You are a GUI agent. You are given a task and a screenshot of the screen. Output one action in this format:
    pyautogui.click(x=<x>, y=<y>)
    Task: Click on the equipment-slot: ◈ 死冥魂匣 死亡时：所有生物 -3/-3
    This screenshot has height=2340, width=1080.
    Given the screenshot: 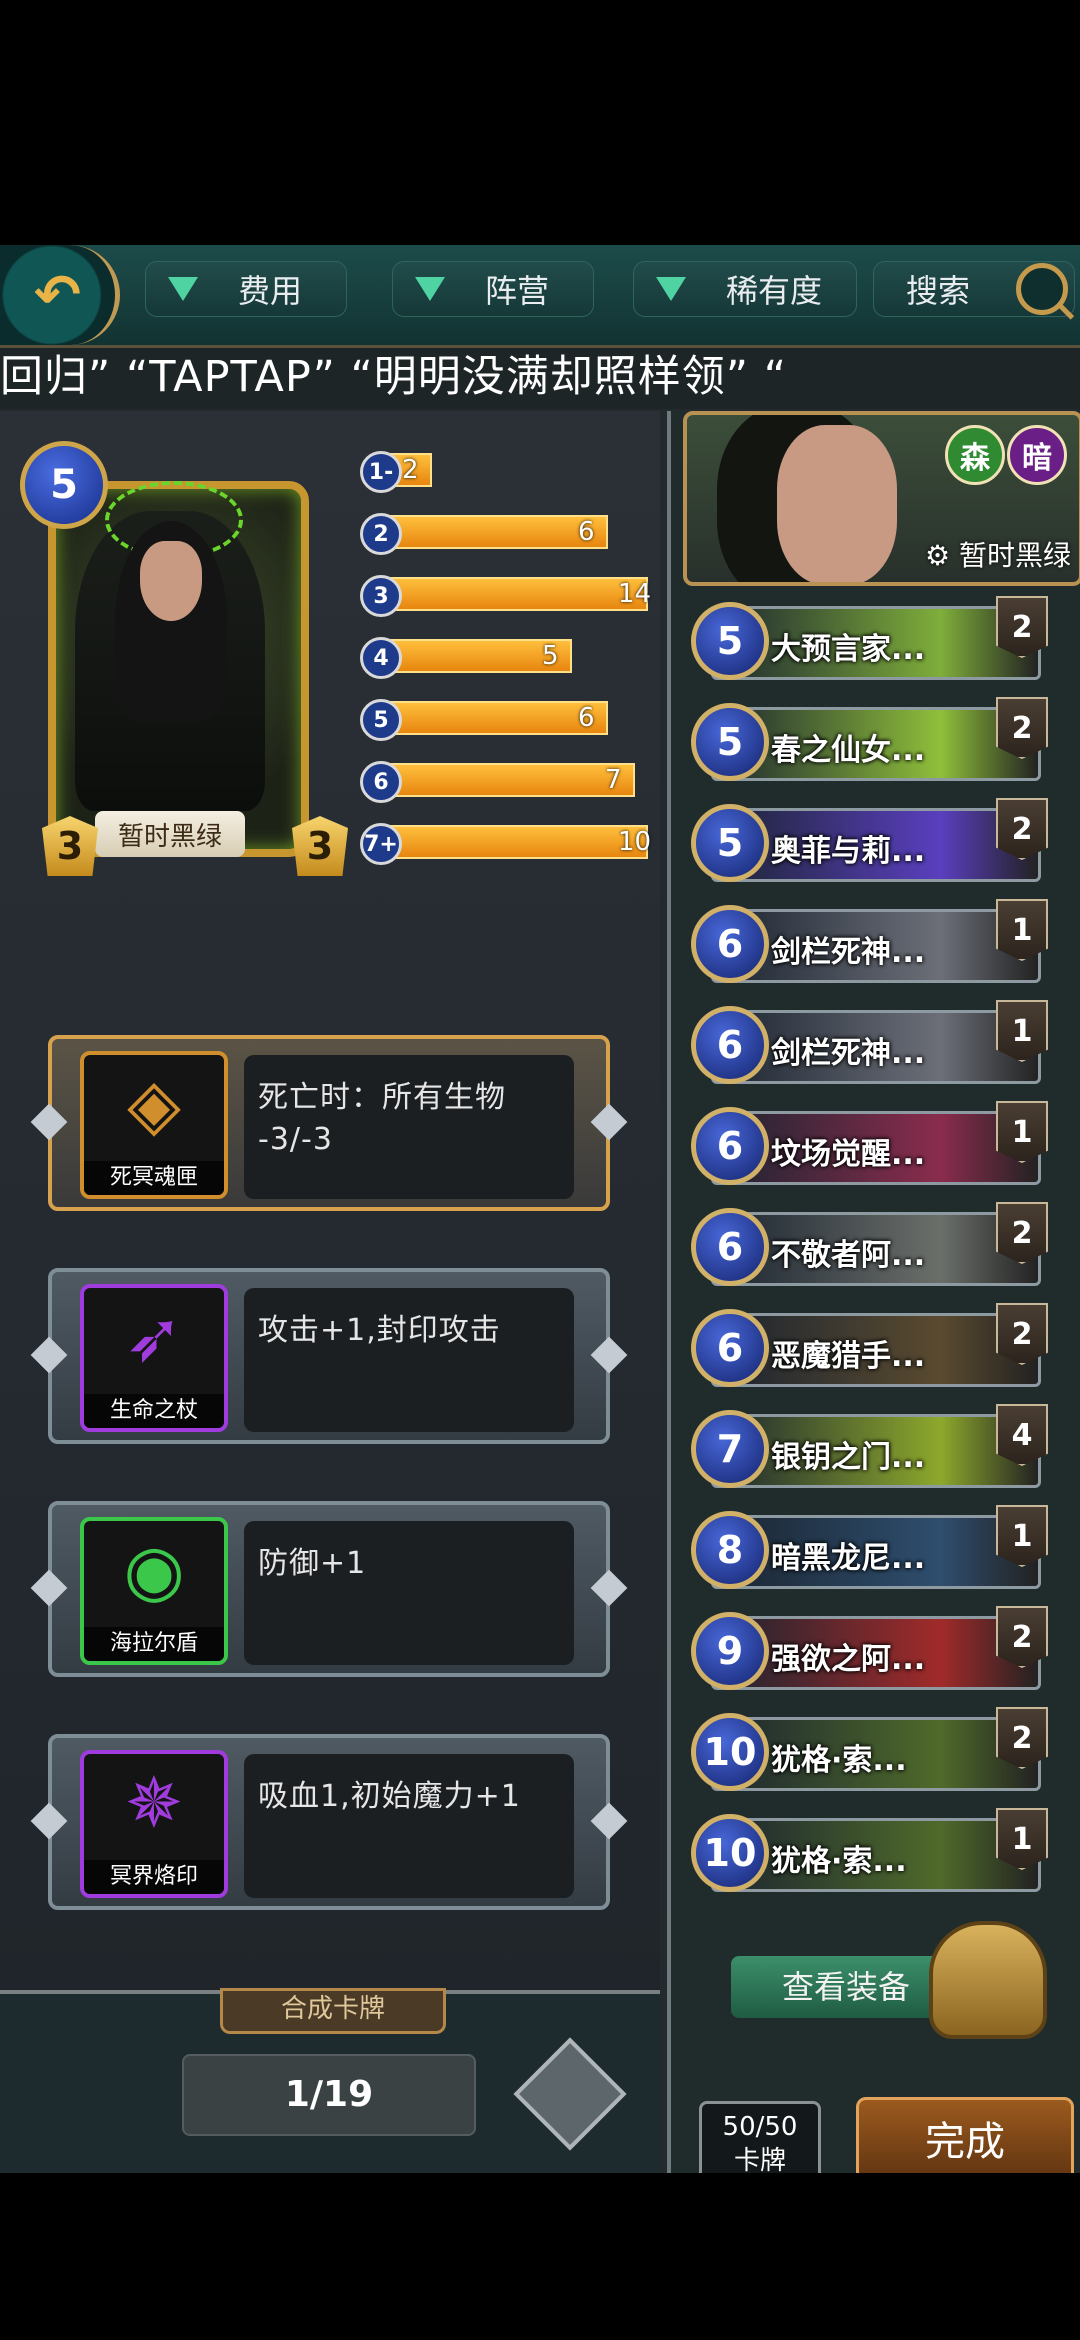 What is the action you would take?
    pyautogui.click(x=329, y=1123)
    